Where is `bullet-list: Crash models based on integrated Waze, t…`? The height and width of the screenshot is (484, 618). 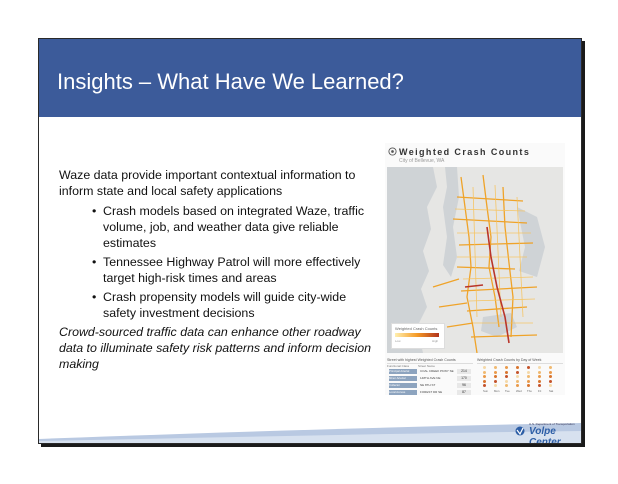 bullet-list: Crash models based on integrated Waze, t… is located at coordinates (220, 262).